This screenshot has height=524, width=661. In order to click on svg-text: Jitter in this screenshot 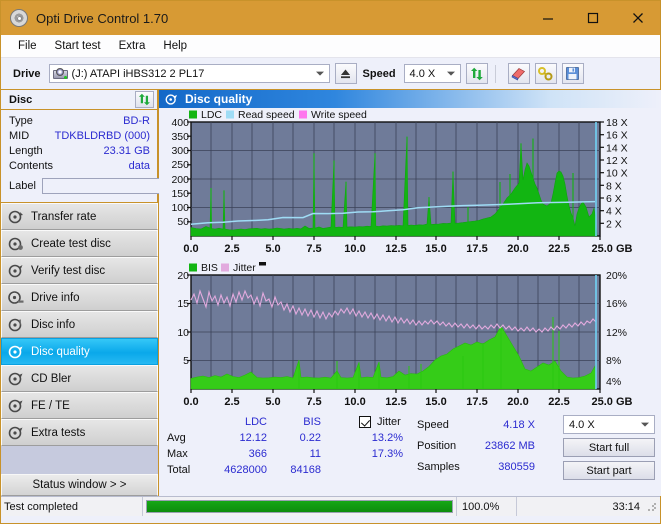, I will do `click(244, 268)`.